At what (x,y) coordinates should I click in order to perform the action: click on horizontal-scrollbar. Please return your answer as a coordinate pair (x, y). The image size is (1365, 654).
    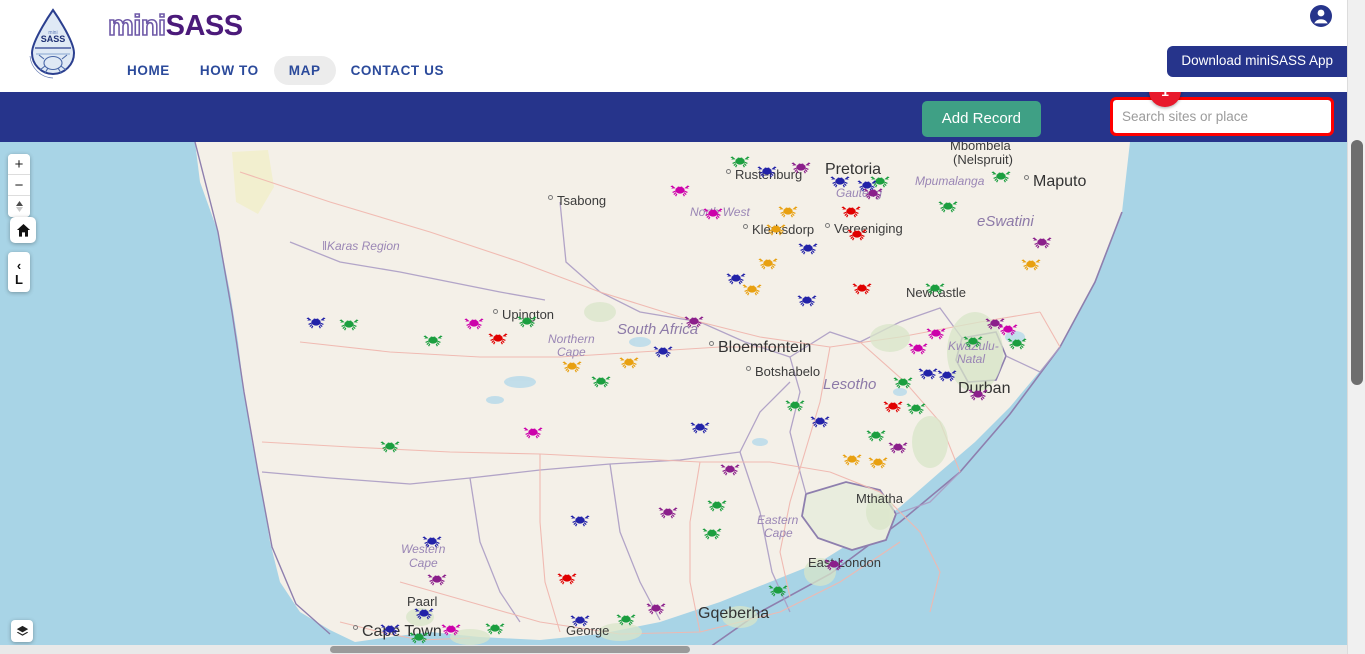
    Looking at the image, I should click on (673, 649).